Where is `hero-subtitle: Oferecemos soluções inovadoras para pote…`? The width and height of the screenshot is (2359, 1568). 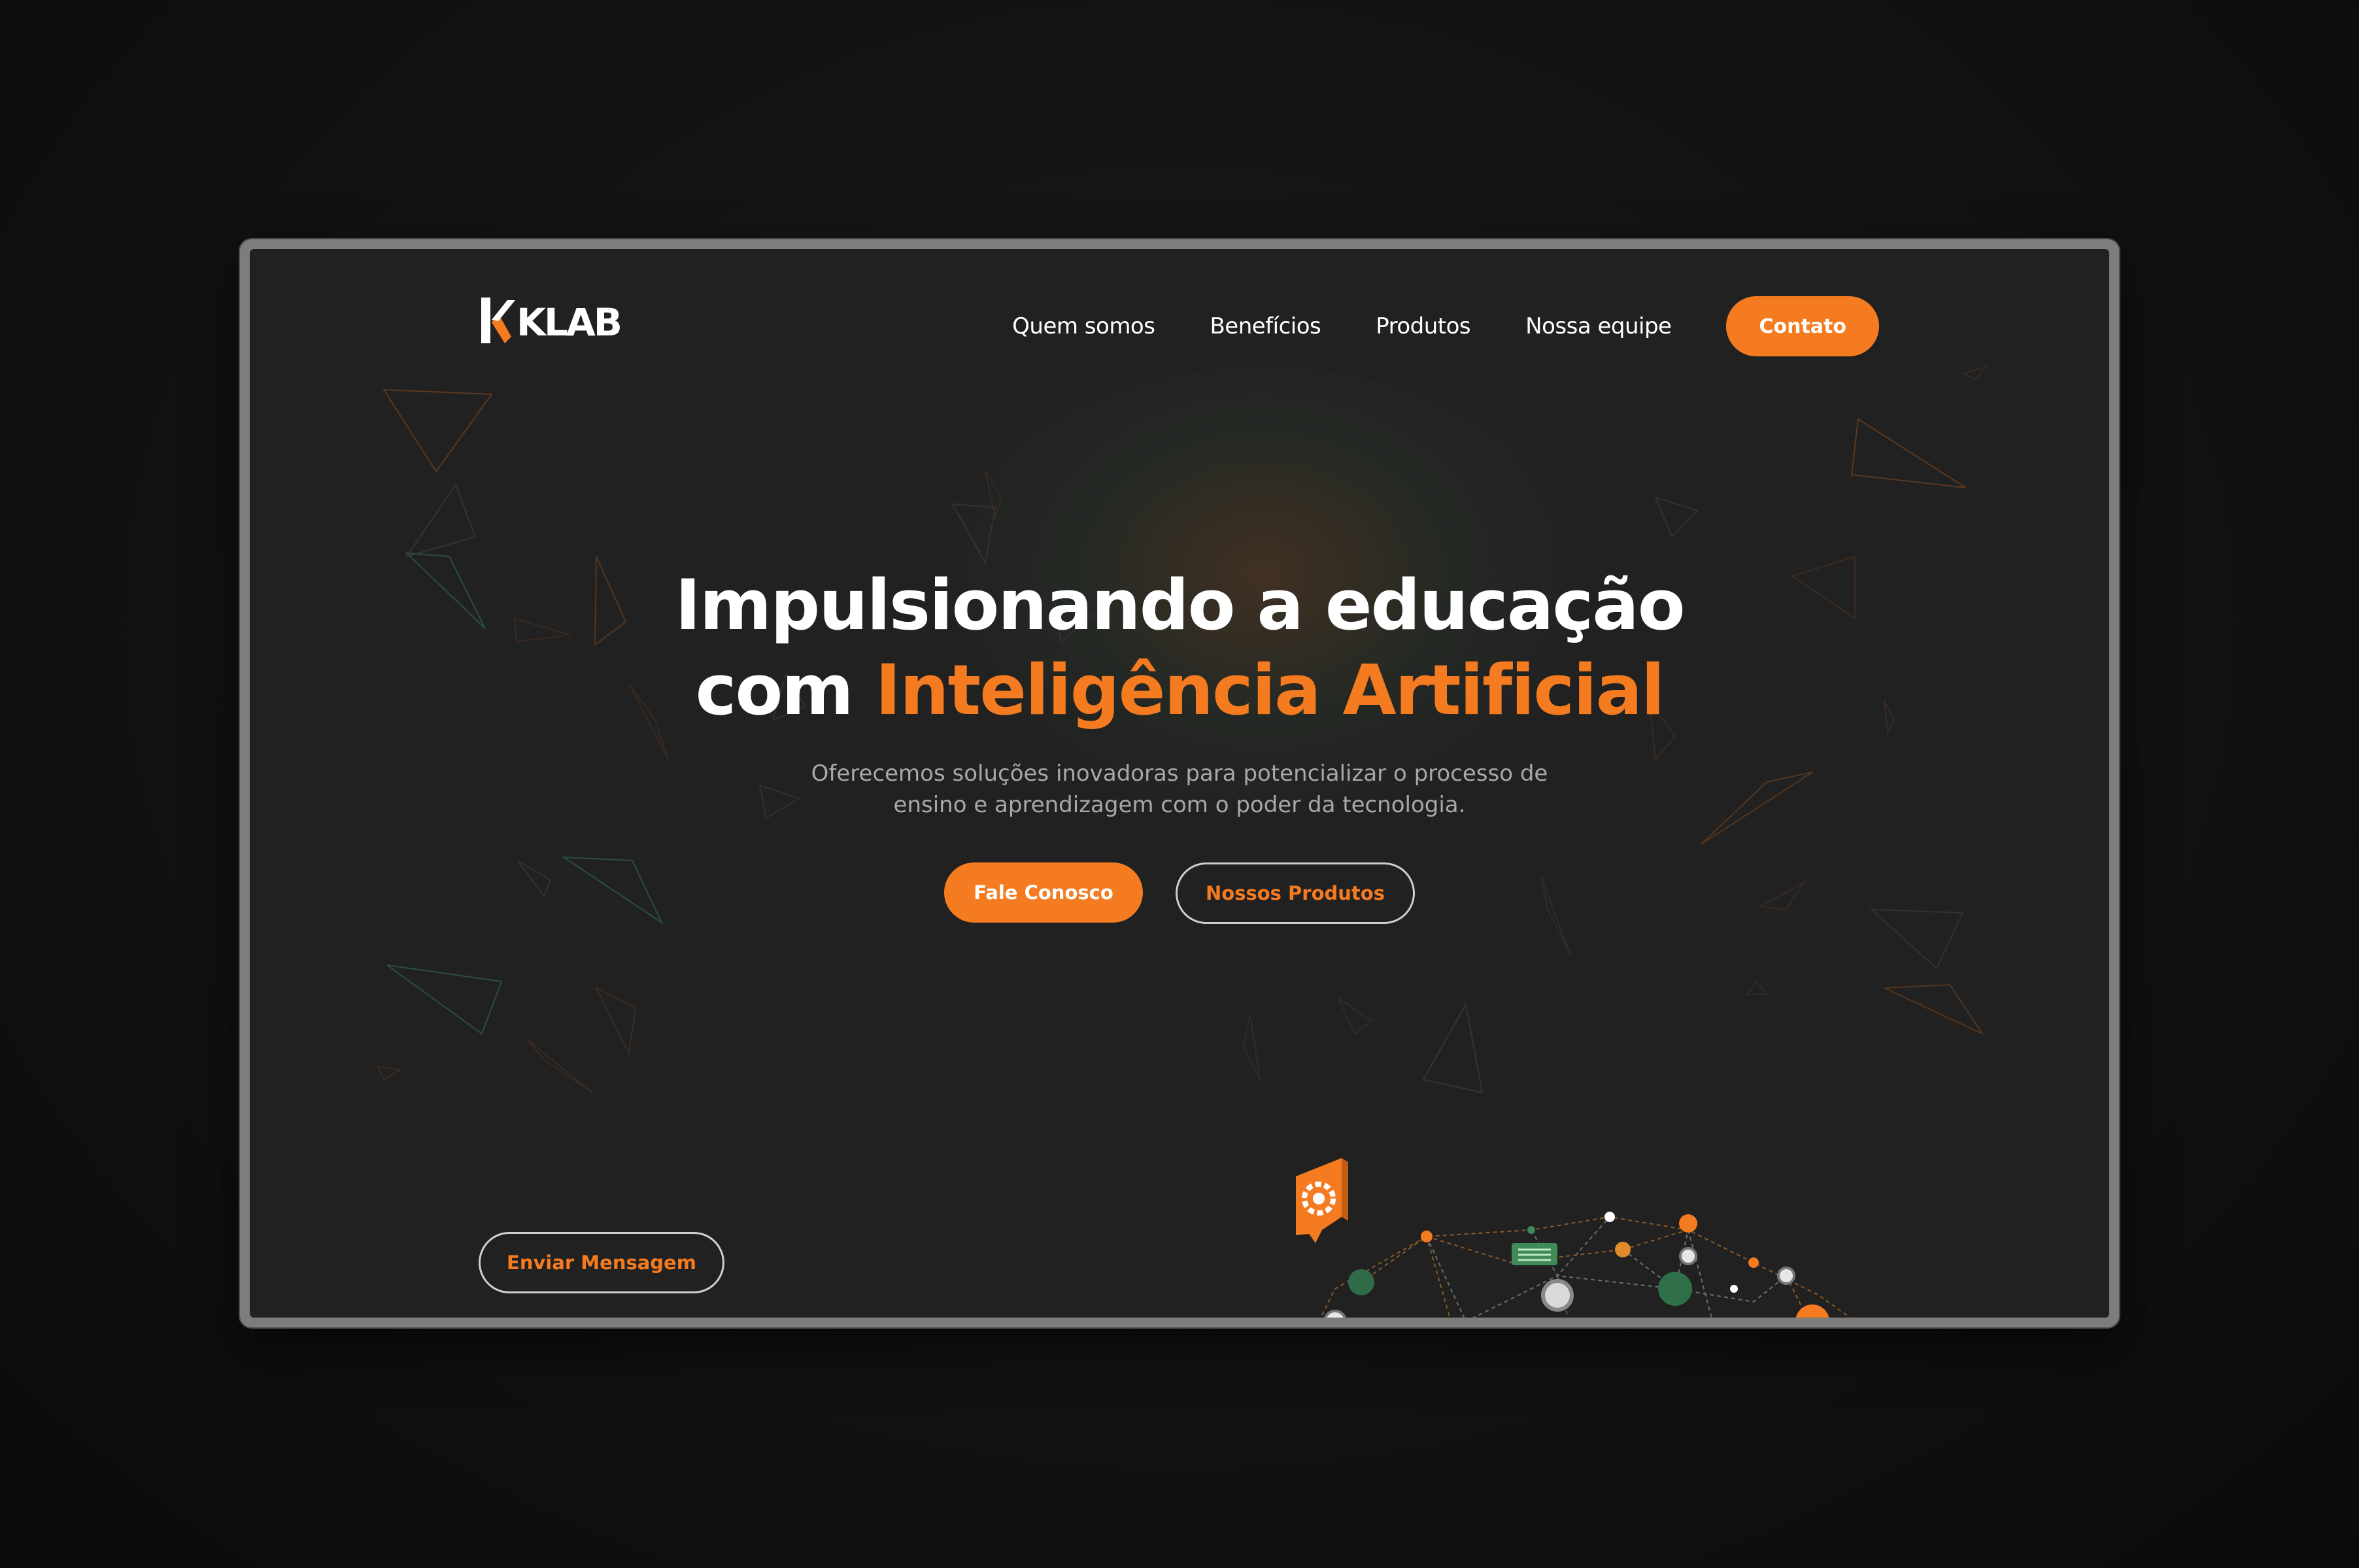
hero-subtitle: Oferecemos soluções inovadoras para pote… is located at coordinates (1179, 789).